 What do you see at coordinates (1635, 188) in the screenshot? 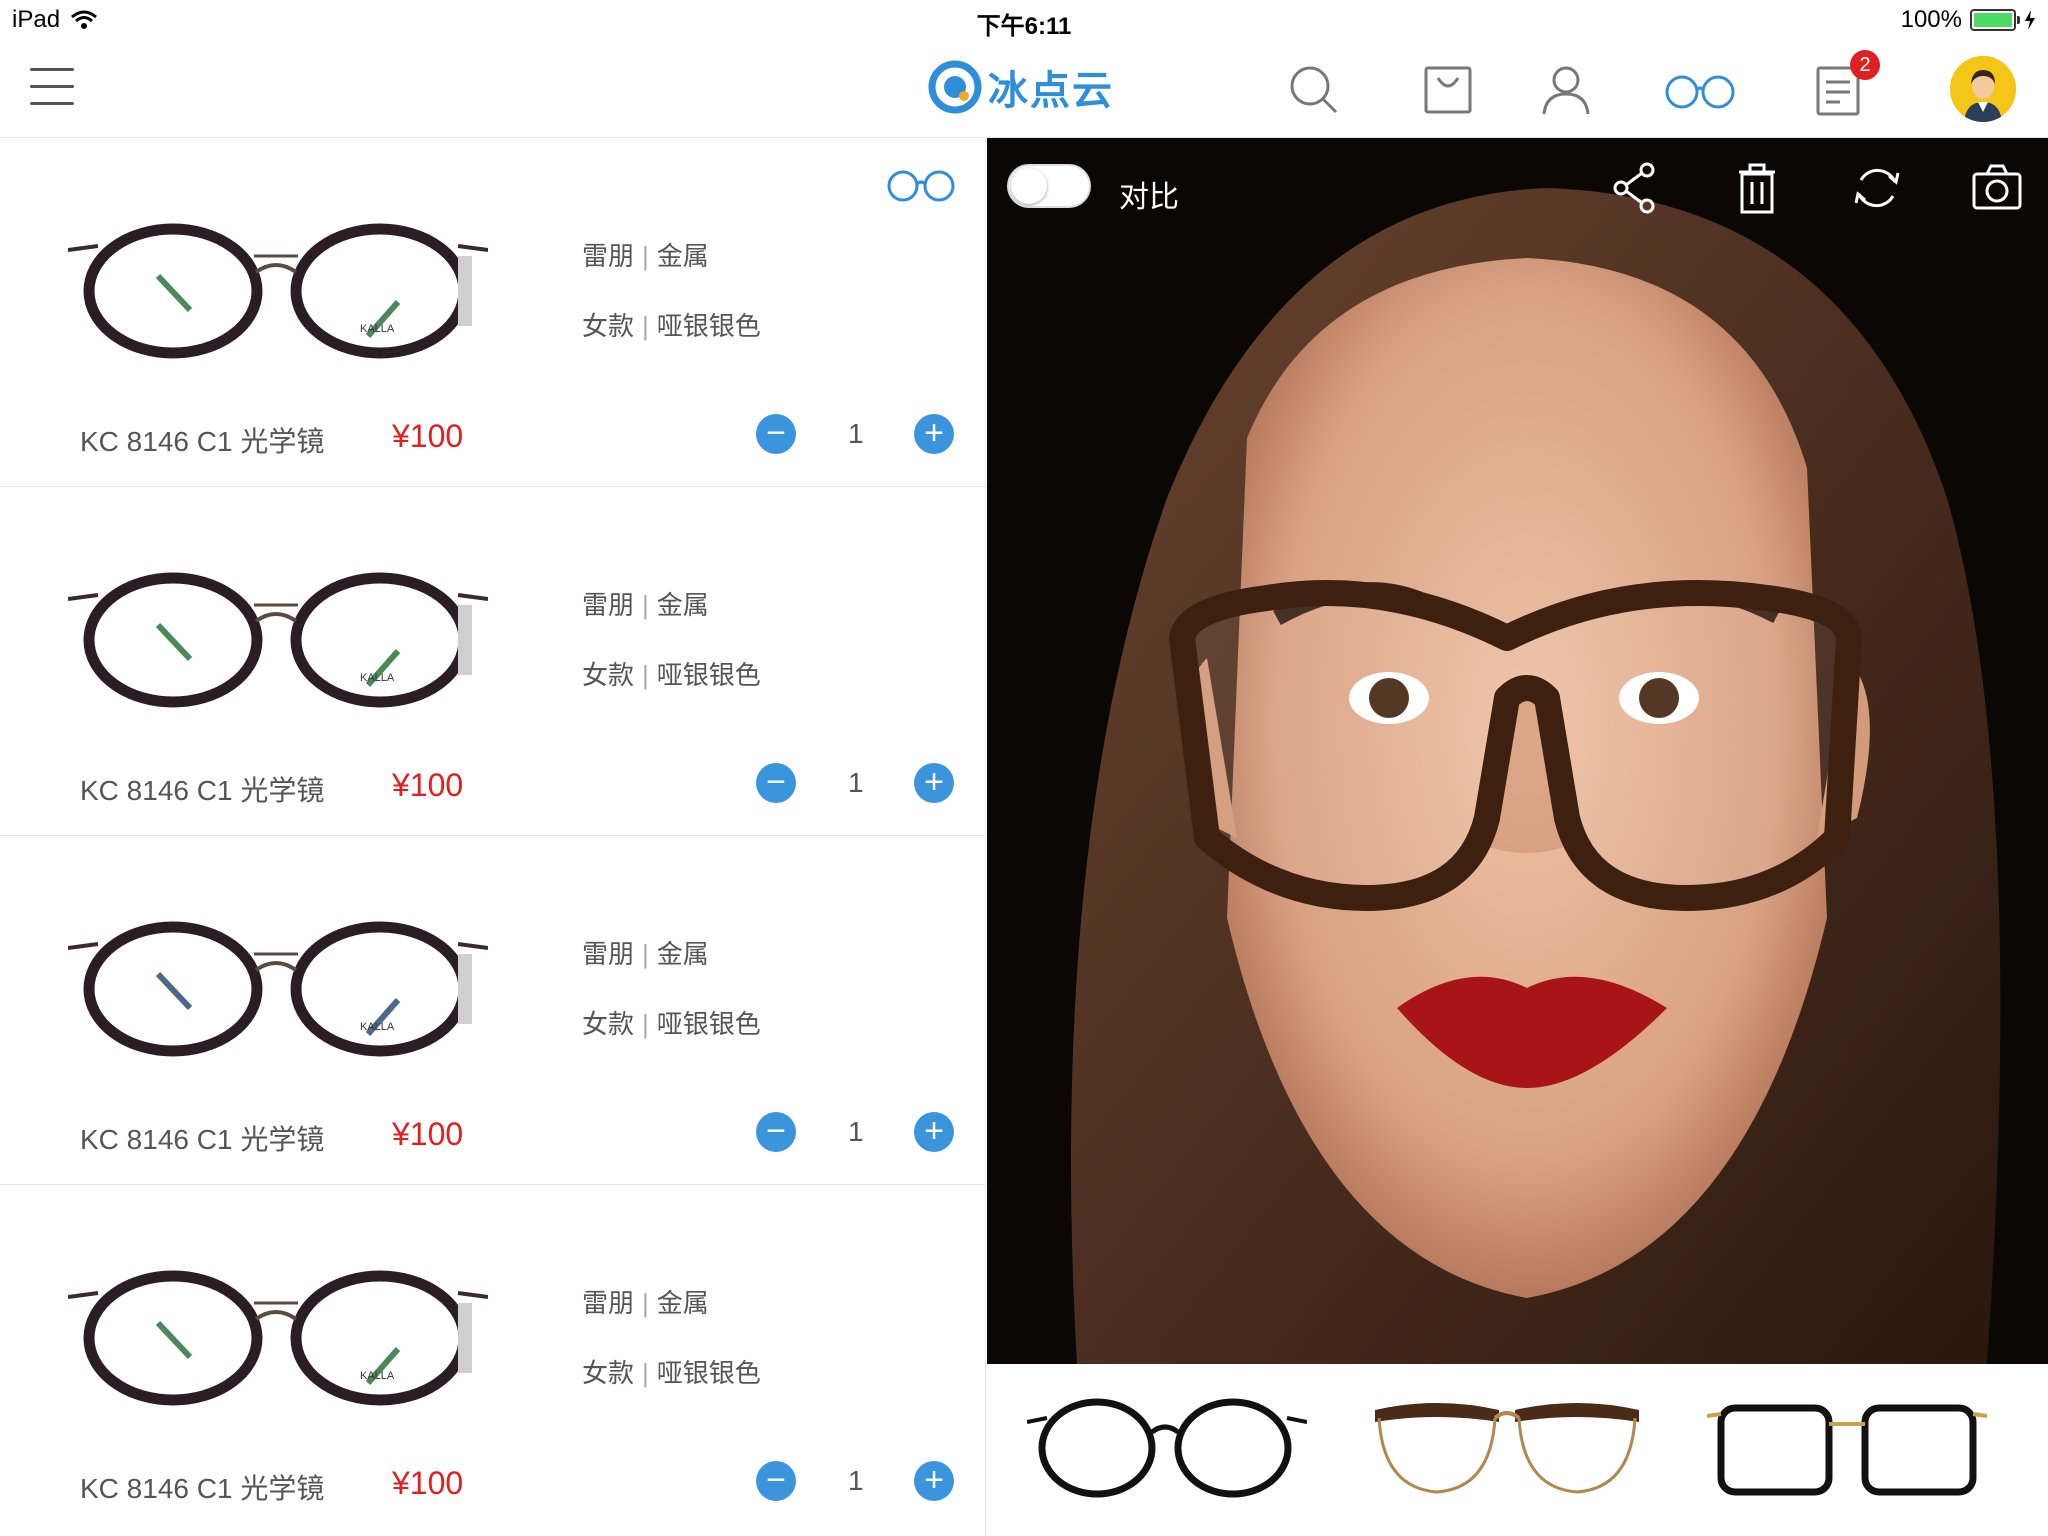
I see `share-button` at bounding box center [1635, 188].